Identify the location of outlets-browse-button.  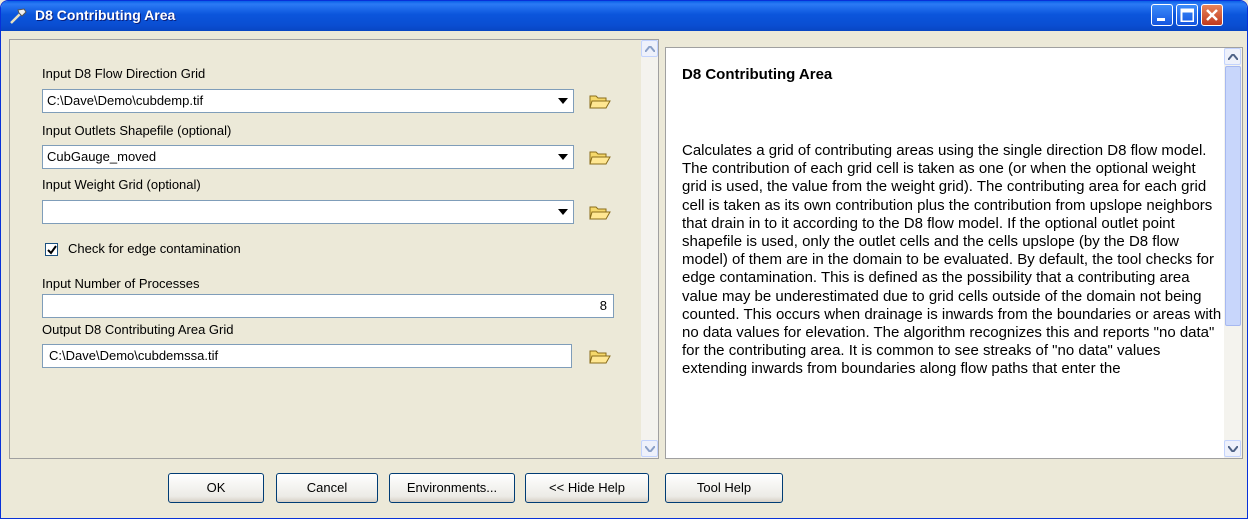
(600, 157).